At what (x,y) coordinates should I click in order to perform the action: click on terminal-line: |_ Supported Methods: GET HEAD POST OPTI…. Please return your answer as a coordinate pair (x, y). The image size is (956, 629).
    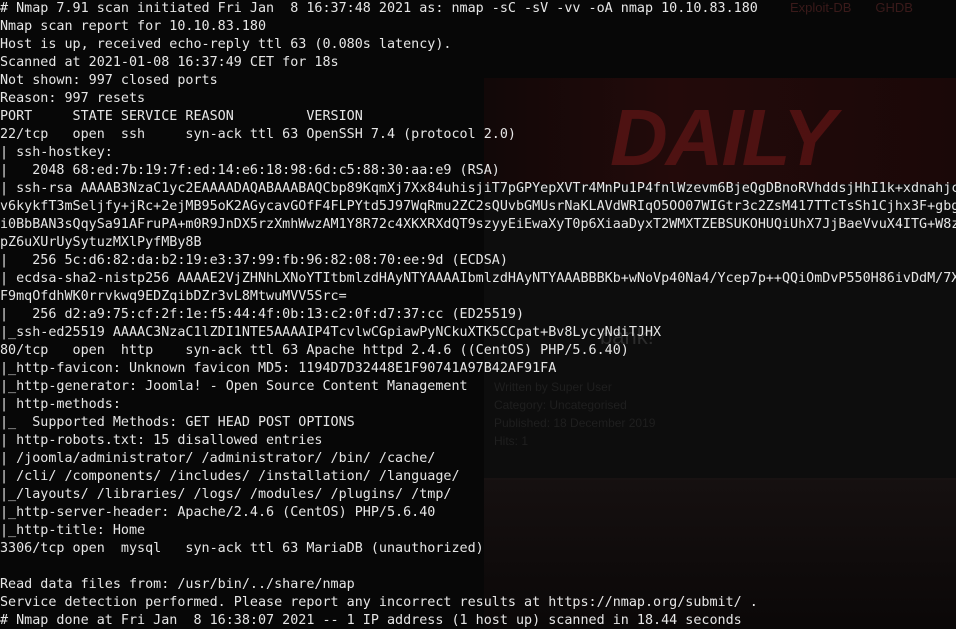
    Looking at the image, I should click on (177, 422).